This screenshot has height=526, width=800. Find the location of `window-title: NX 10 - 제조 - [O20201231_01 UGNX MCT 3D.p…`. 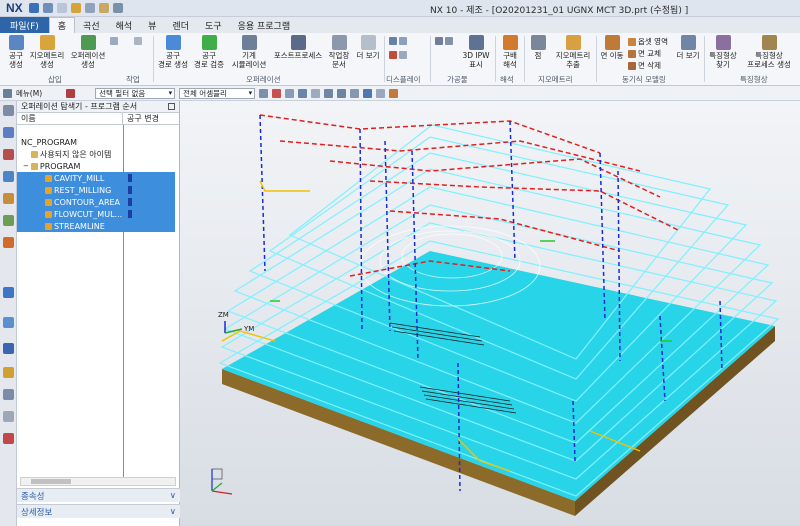

window-title: NX 10 - 제조 - [O20201231_01 UGNX MCT 3D.p… is located at coordinates (559, 11).